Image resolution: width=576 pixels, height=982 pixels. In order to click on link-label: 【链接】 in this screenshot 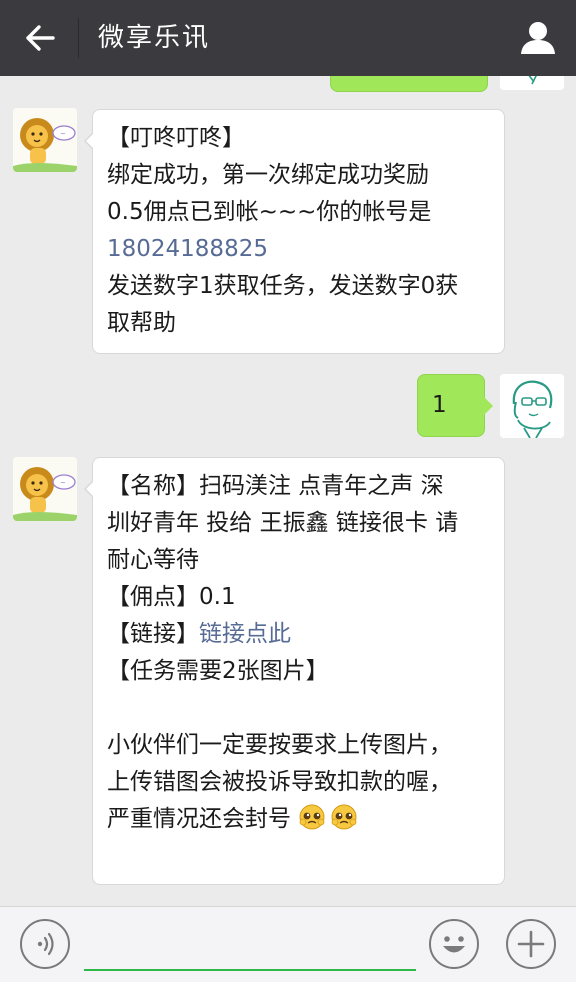, I will do `click(153, 634)`.